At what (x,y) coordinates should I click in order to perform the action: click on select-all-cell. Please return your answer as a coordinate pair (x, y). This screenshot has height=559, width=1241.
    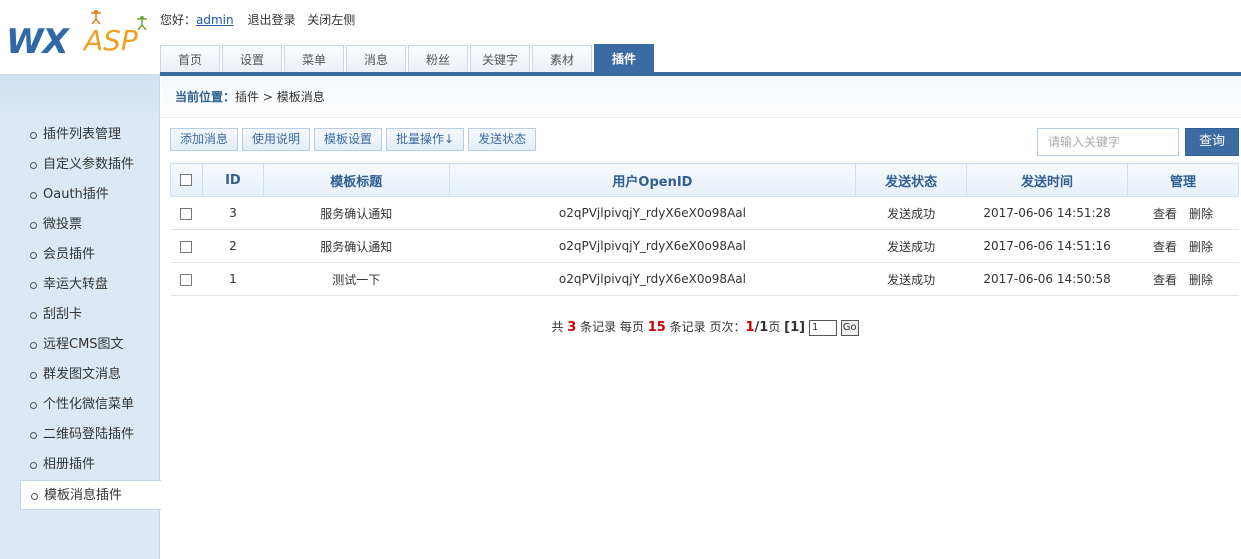
    Looking at the image, I should click on (186, 180).